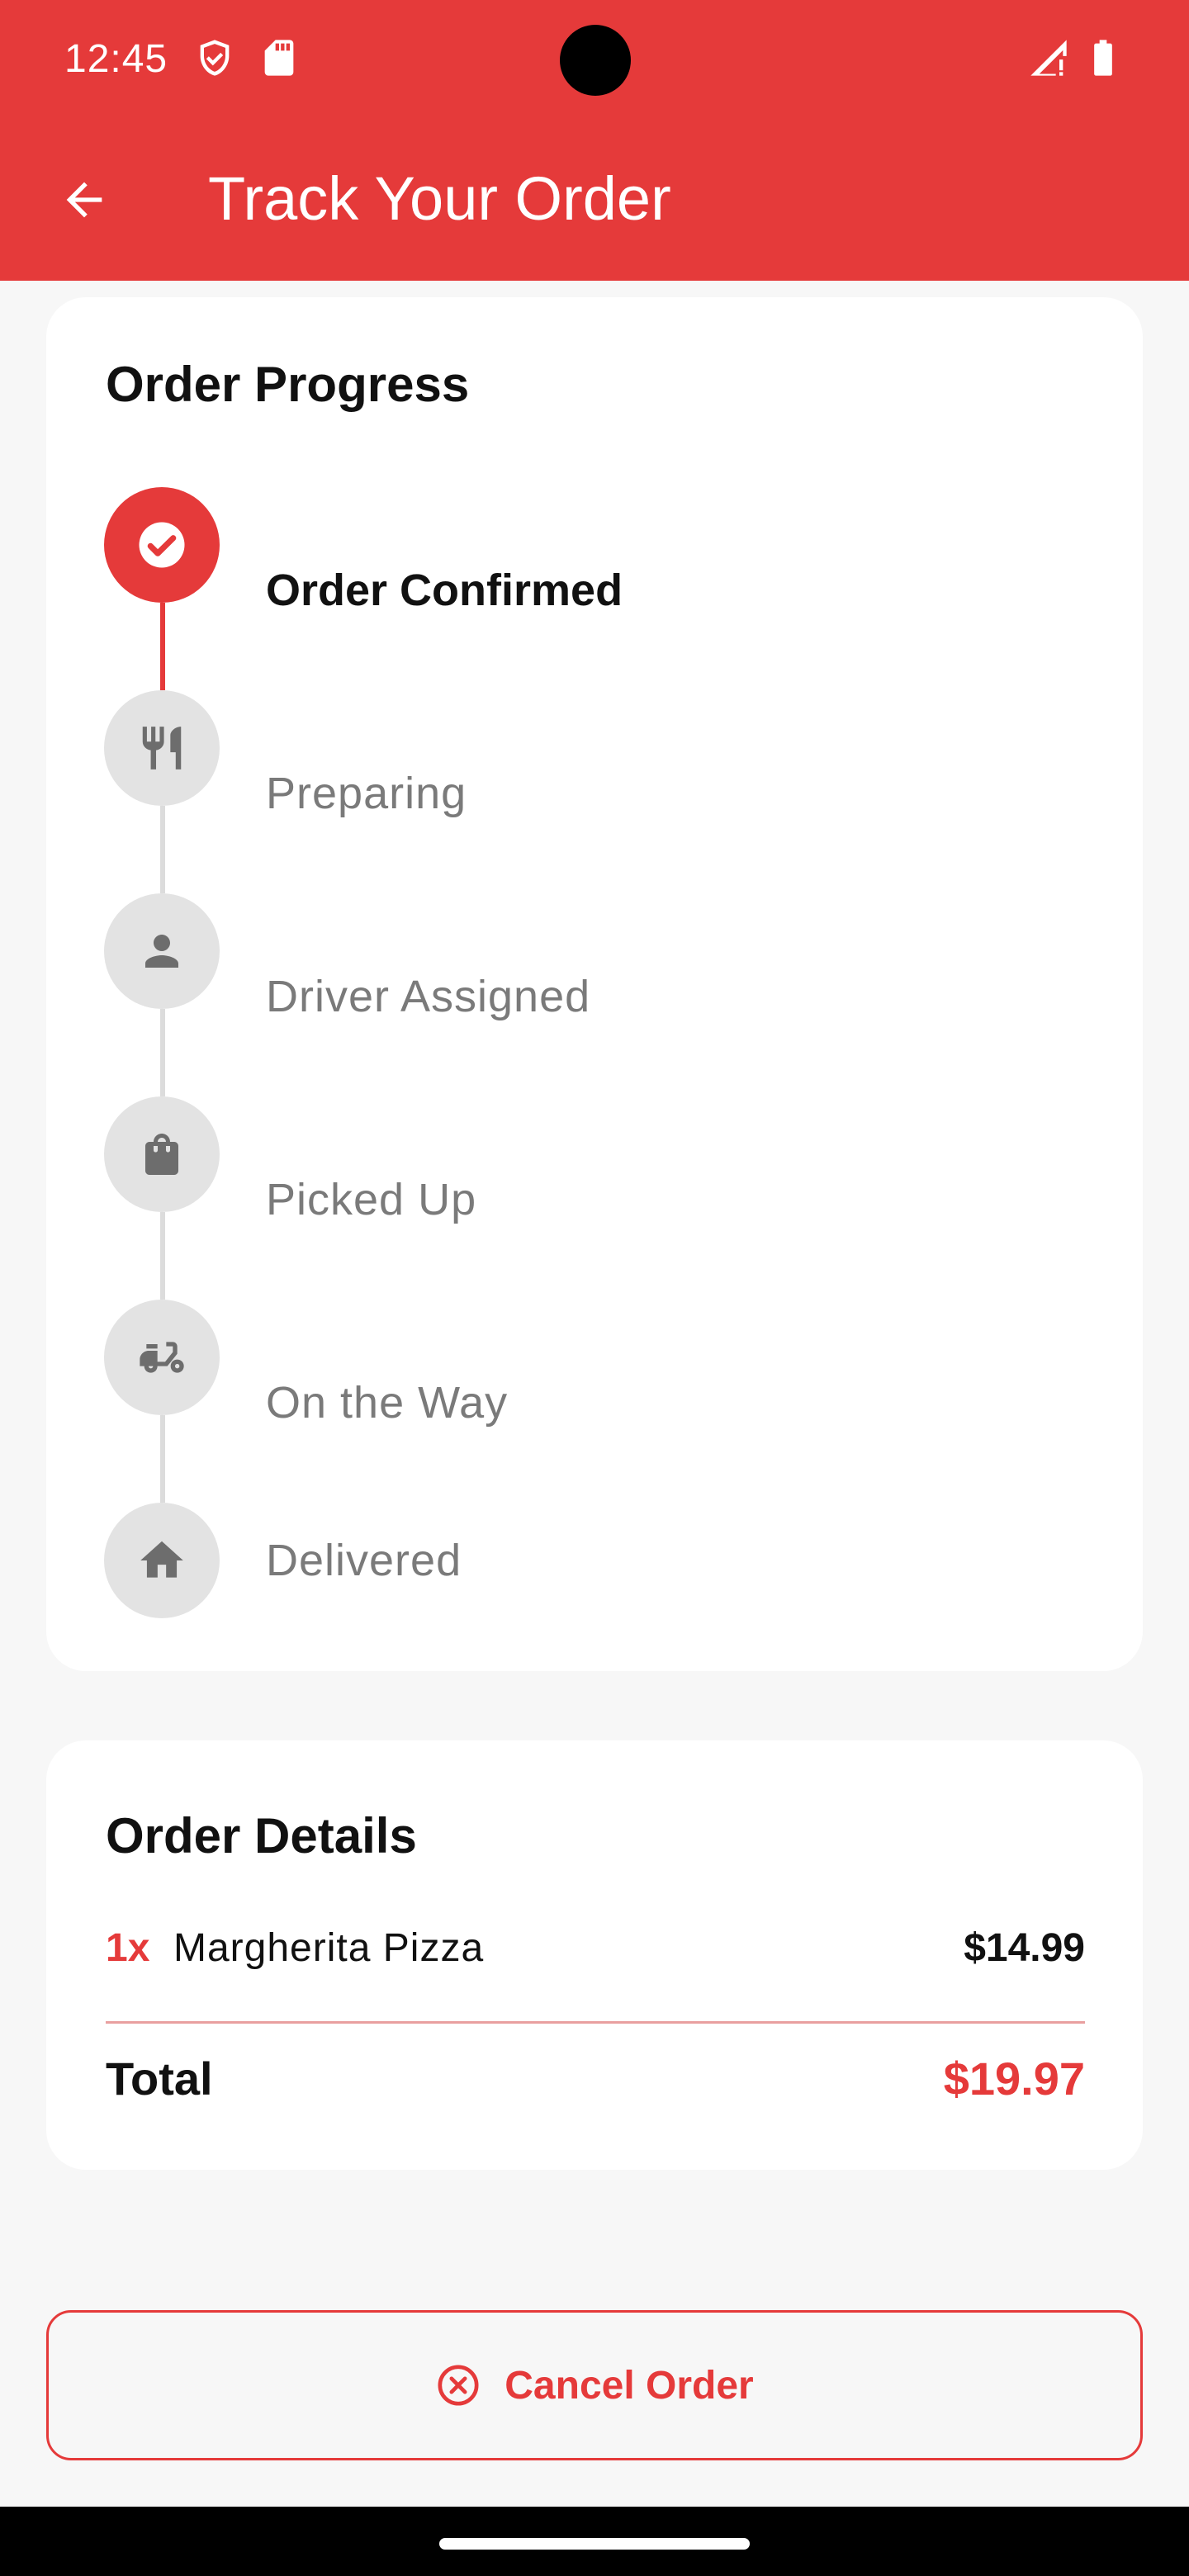  I want to click on step-label-driver-assigned: Driver Assigned, so click(428, 996).